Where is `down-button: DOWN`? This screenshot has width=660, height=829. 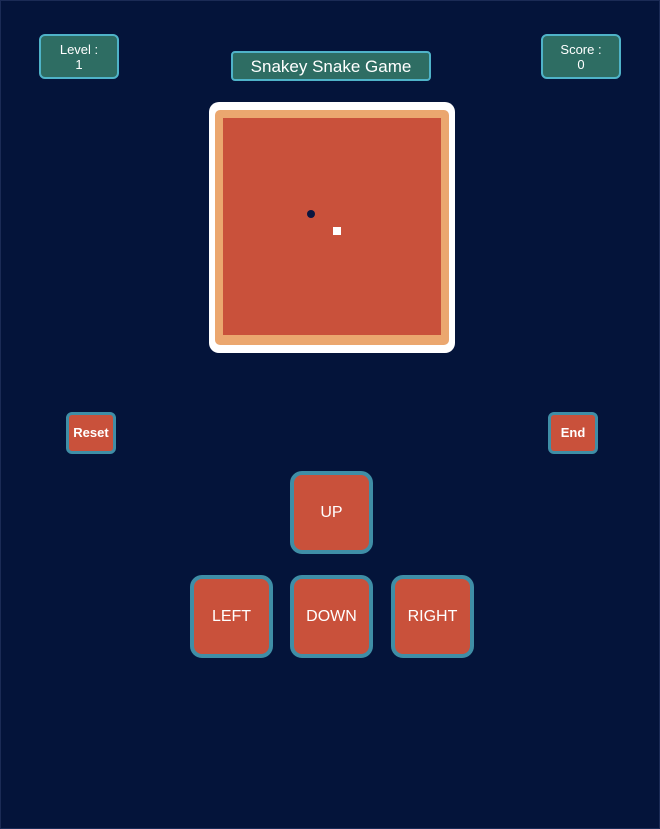 down-button: DOWN is located at coordinates (331, 616).